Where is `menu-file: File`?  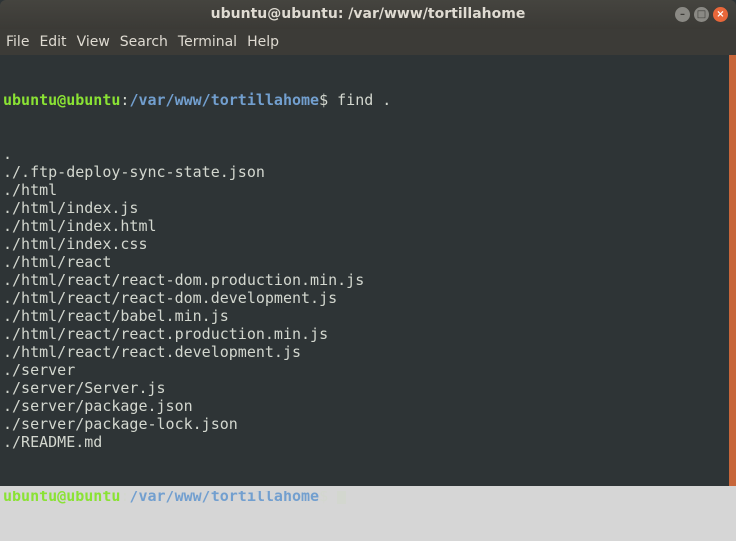 menu-file: File is located at coordinates (17, 39).